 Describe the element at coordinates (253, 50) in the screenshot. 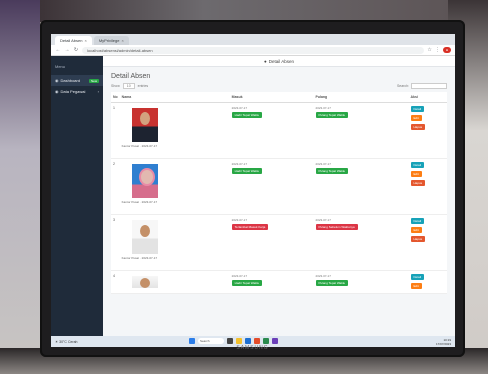

I see `url-input: localhost/absensi/admin/detail-absen` at that location.